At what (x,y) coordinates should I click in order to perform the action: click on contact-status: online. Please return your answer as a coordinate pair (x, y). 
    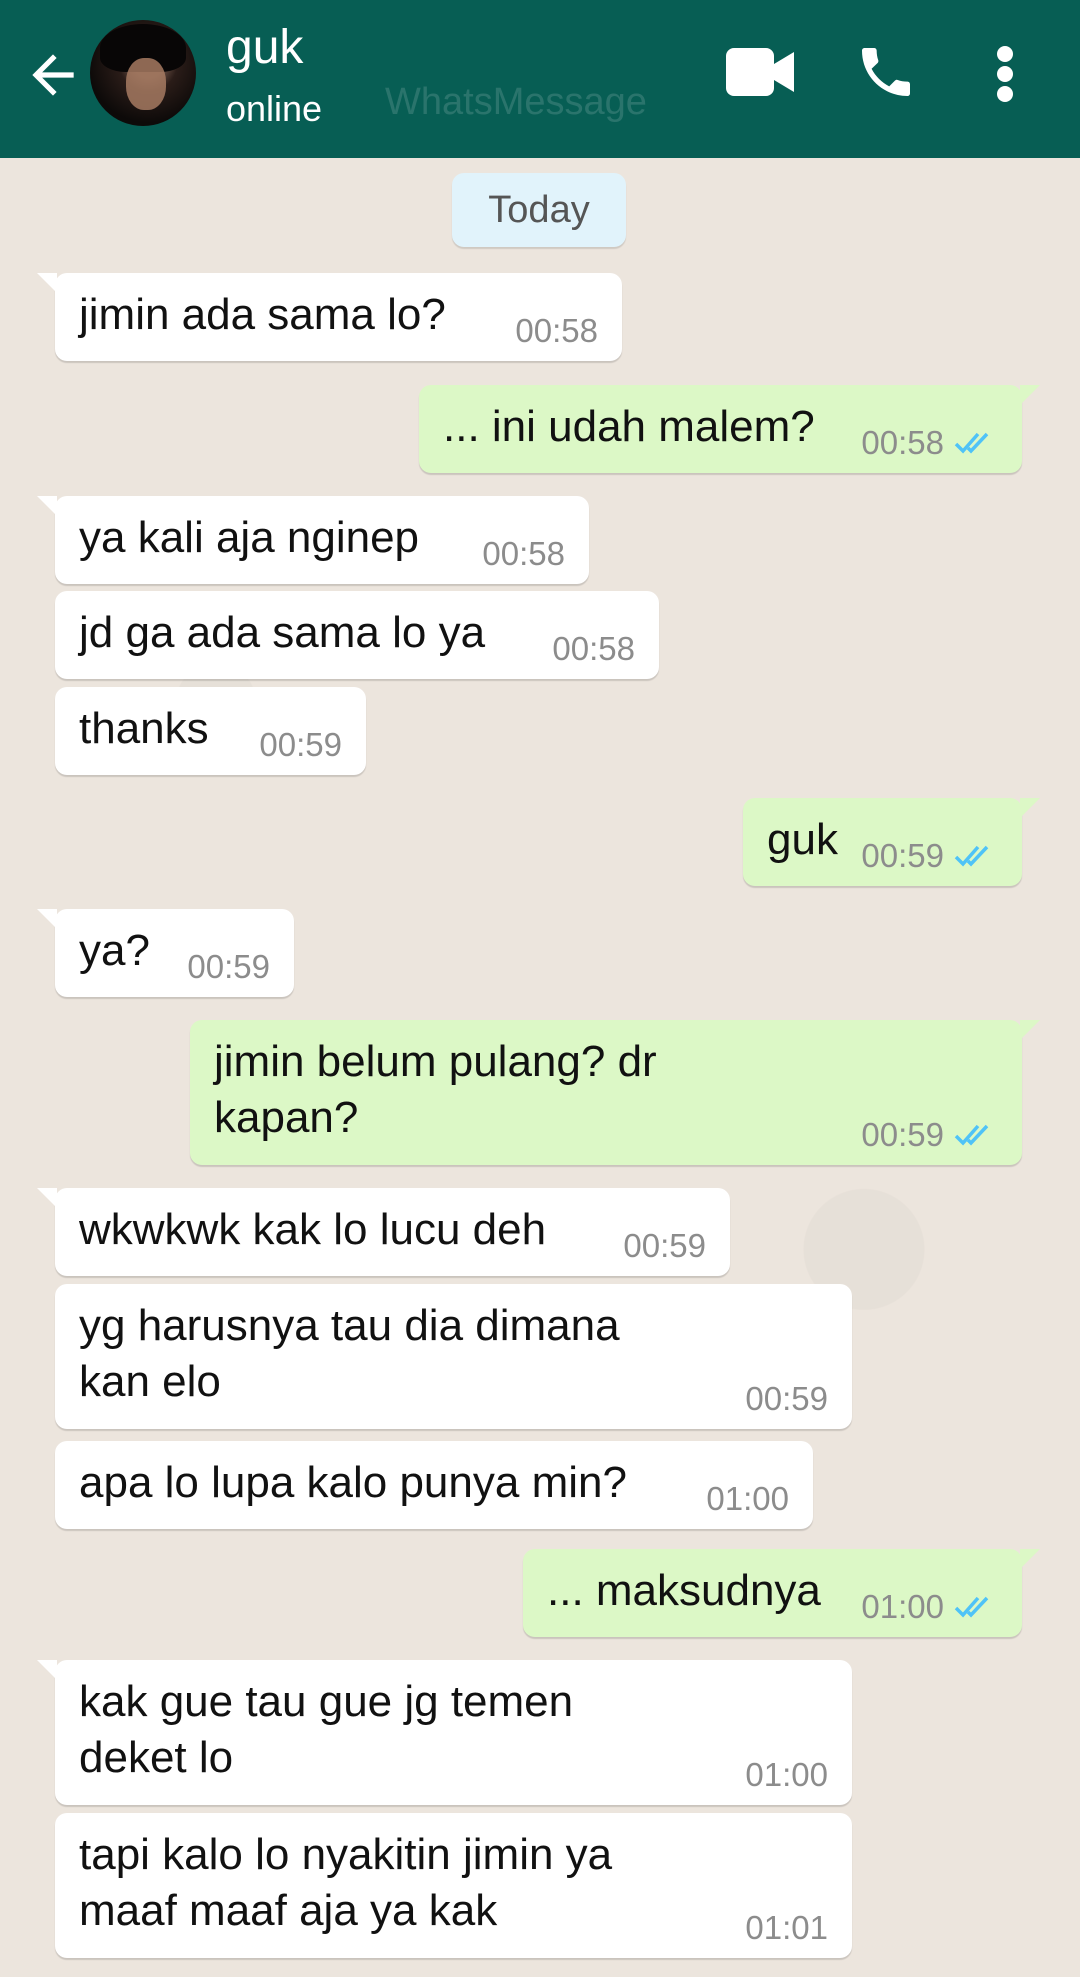
    Looking at the image, I should click on (274, 108).